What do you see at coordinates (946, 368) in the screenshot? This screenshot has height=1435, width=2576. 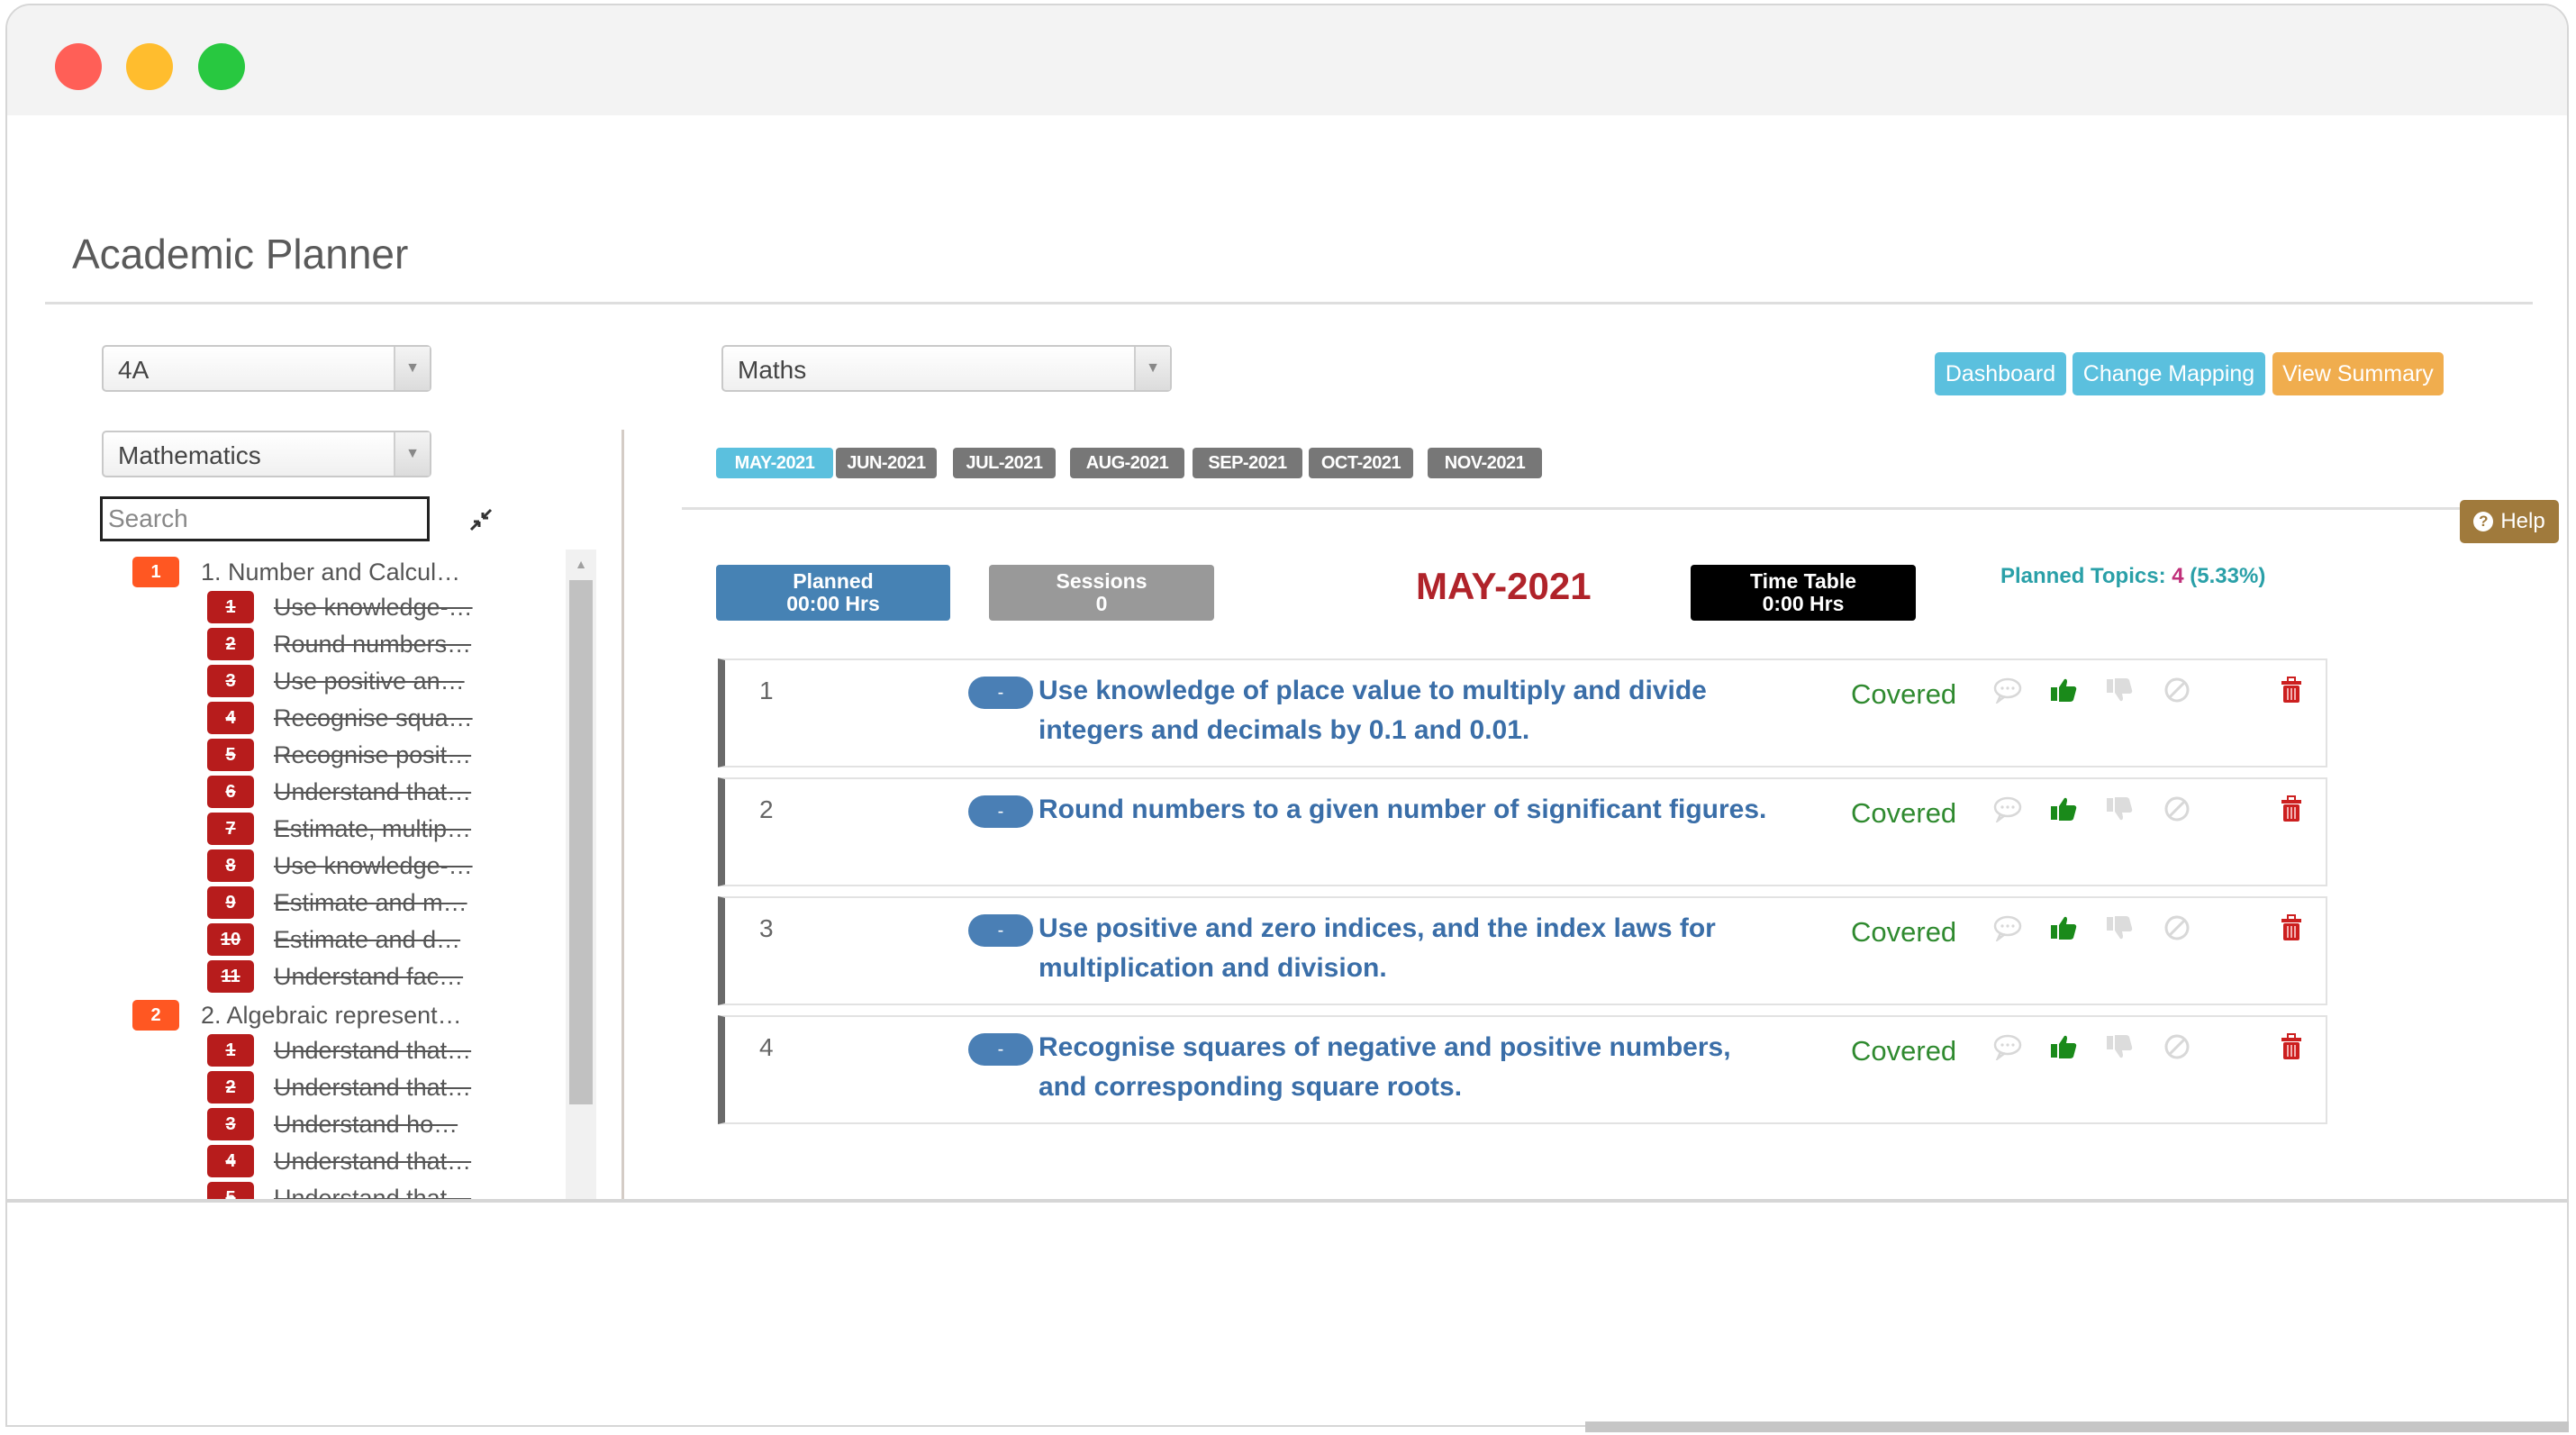 I see `curriculum-select: Maths ▼` at bounding box center [946, 368].